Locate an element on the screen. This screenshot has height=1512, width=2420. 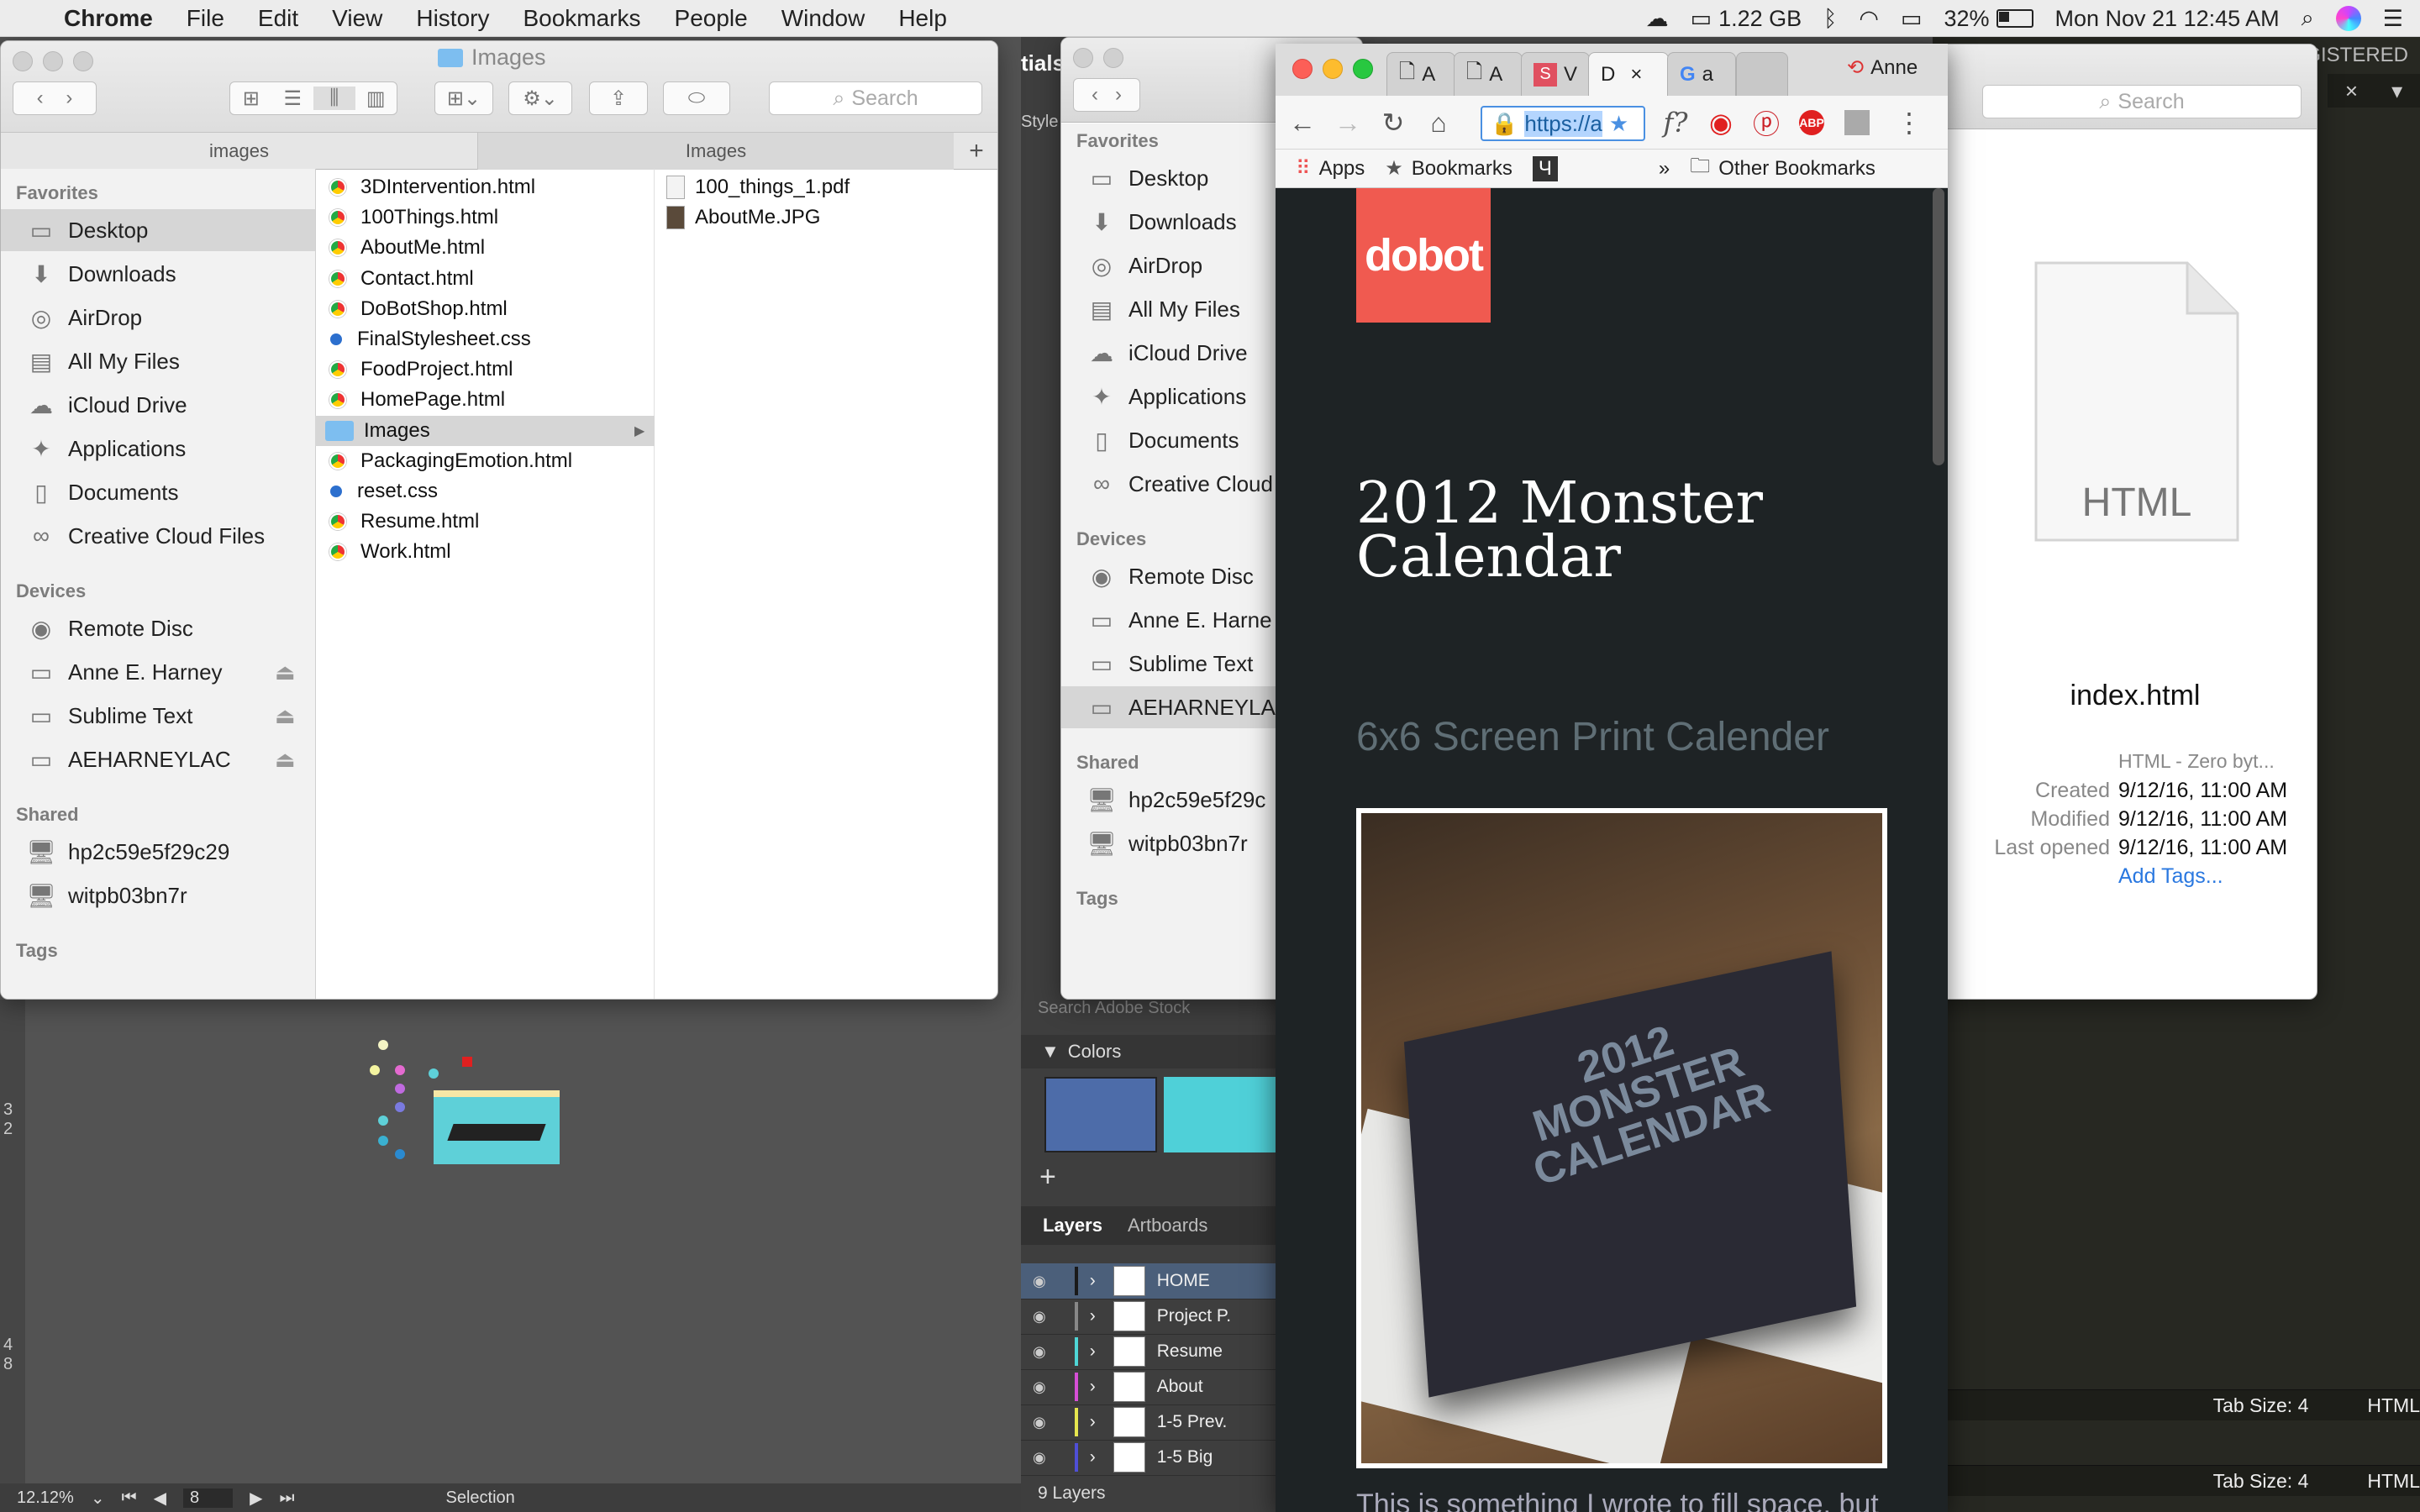
artboard-number: 8 is located at coordinates (208, 1498).